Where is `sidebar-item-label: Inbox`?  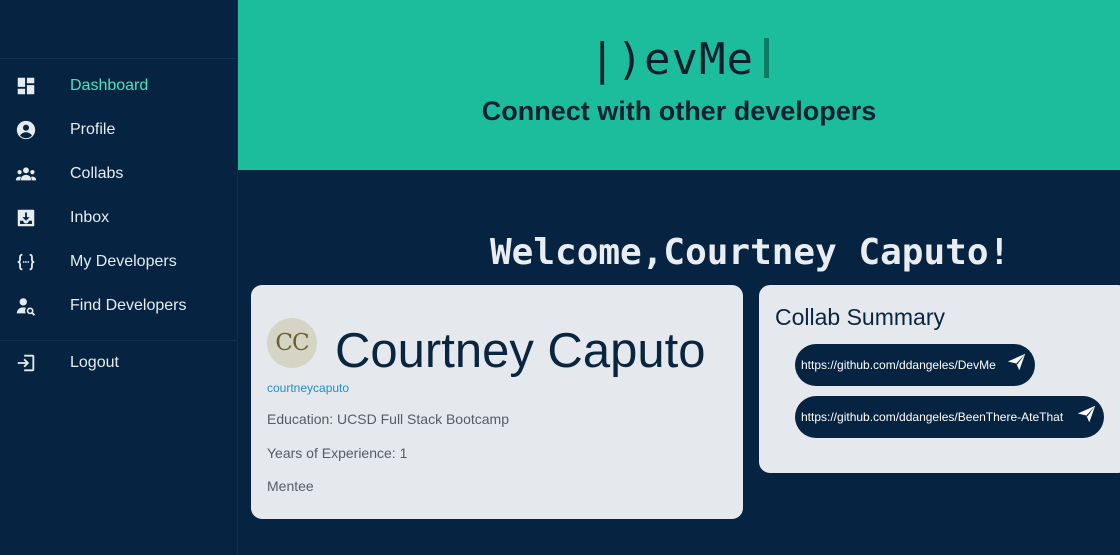
sidebar-item-label: Inbox is located at coordinates (90, 217).